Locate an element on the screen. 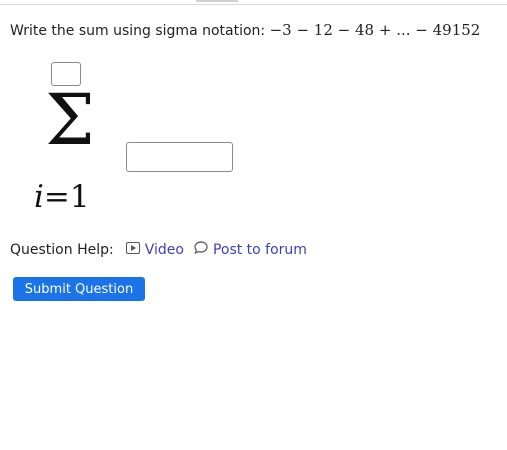 The image size is (507, 450). lower-limit: i=1 is located at coordinates (62, 197).